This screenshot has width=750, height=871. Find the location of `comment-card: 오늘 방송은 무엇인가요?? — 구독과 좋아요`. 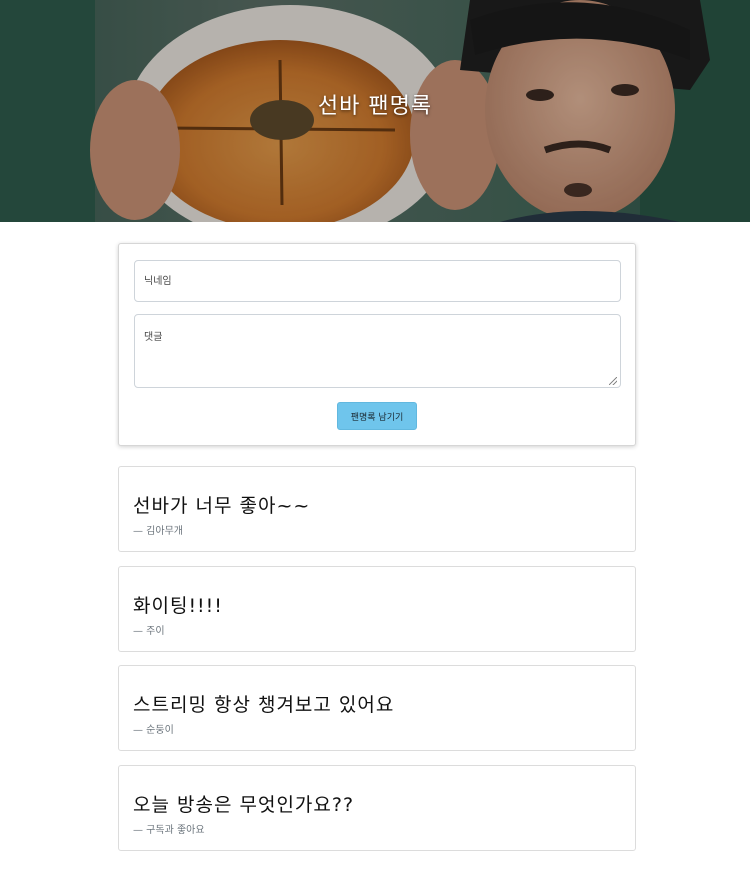

comment-card: 오늘 방송은 무엇인가요?? — 구독과 좋아요 is located at coordinates (377, 808).